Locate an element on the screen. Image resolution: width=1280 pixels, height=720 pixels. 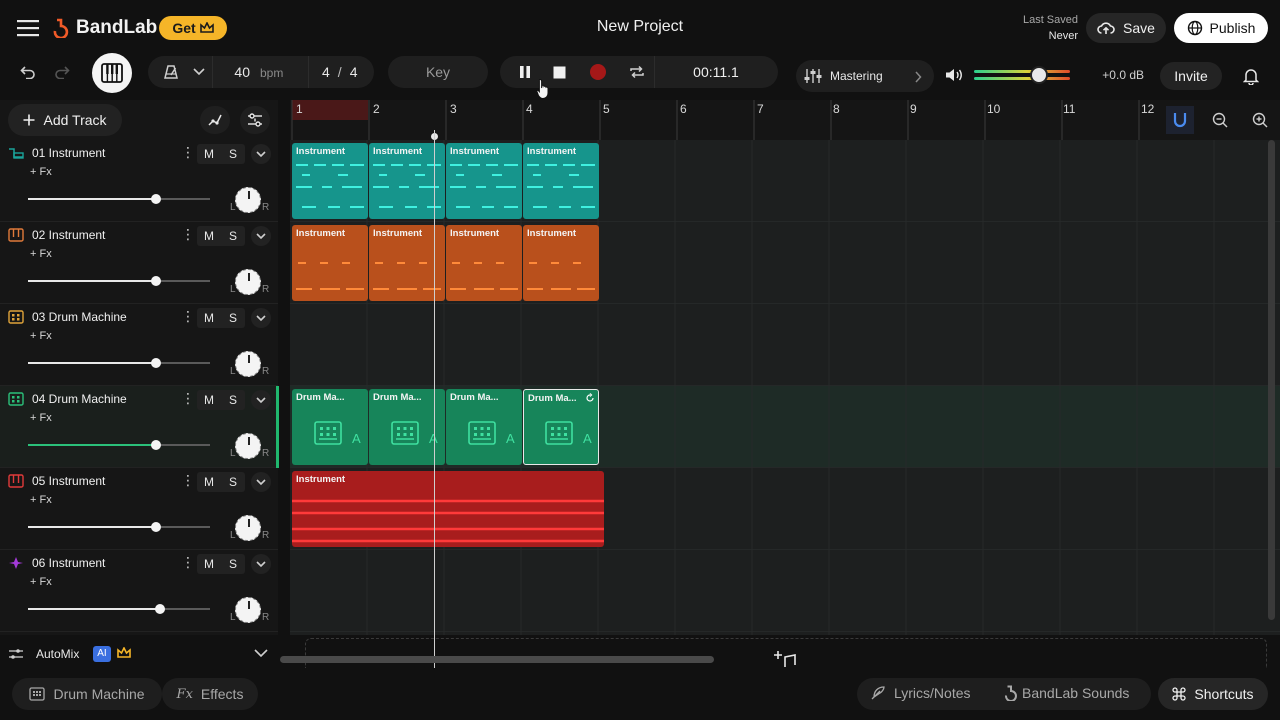
bandlab-logo: BandLab is located at coordinates (104, 28).